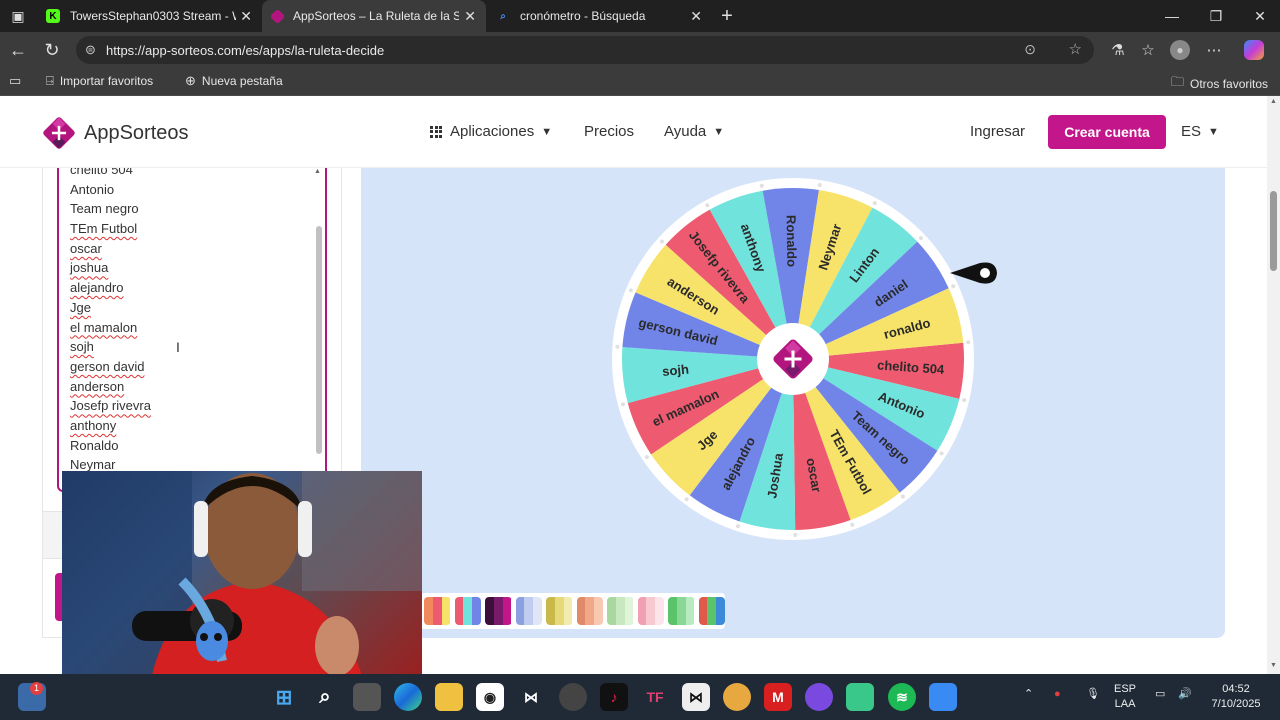 The width and height of the screenshot is (1280, 720). Describe the element at coordinates (1273, 665) in the screenshot. I see `scroll-down-icon: ▼` at that location.